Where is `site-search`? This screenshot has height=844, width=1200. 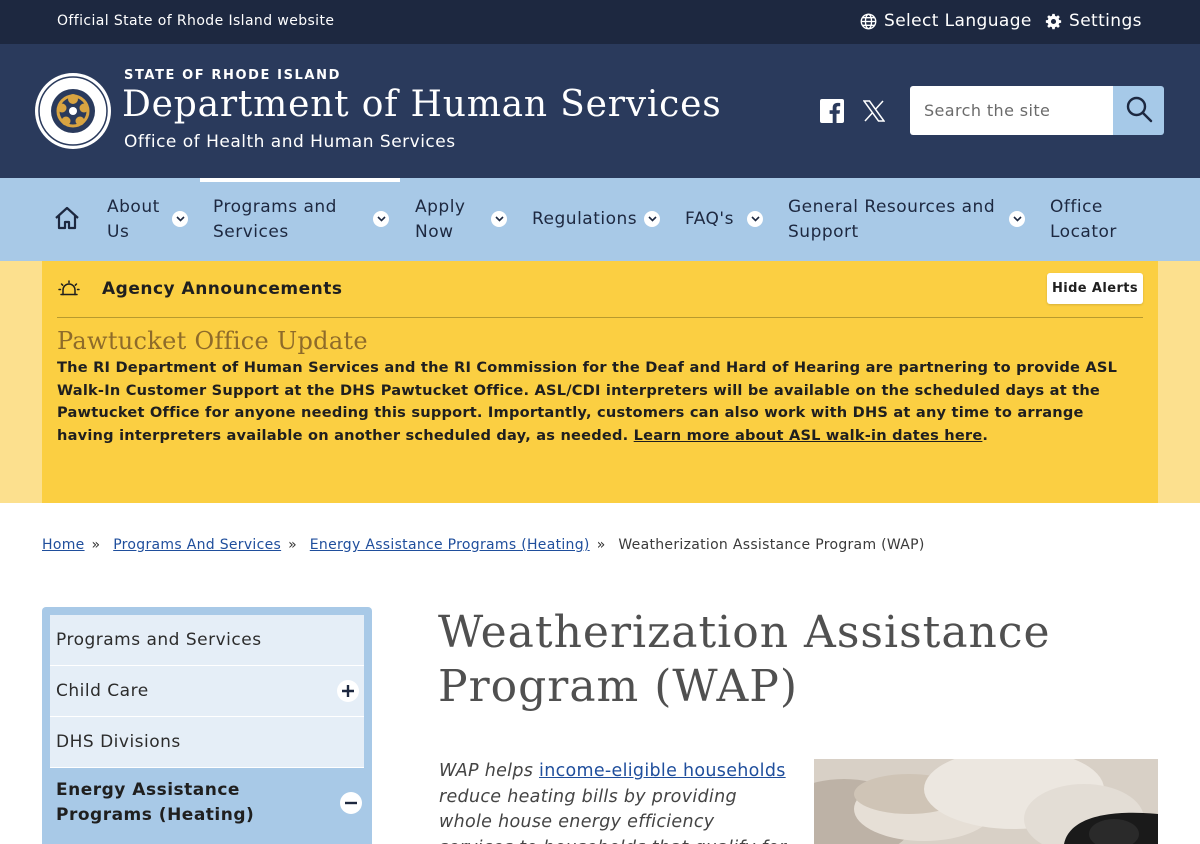
site-search is located at coordinates (1037, 110).